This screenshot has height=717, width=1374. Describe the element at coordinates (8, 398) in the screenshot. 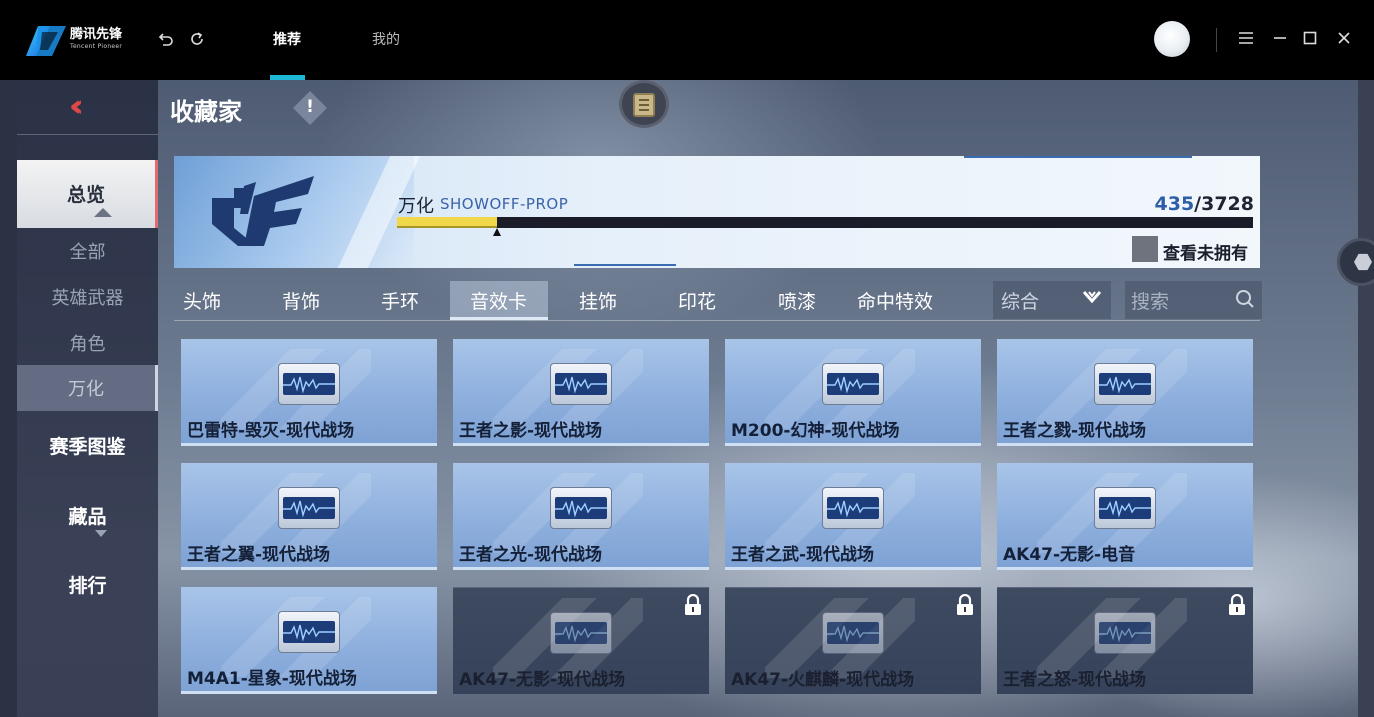

I see `game-border-left` at that location.